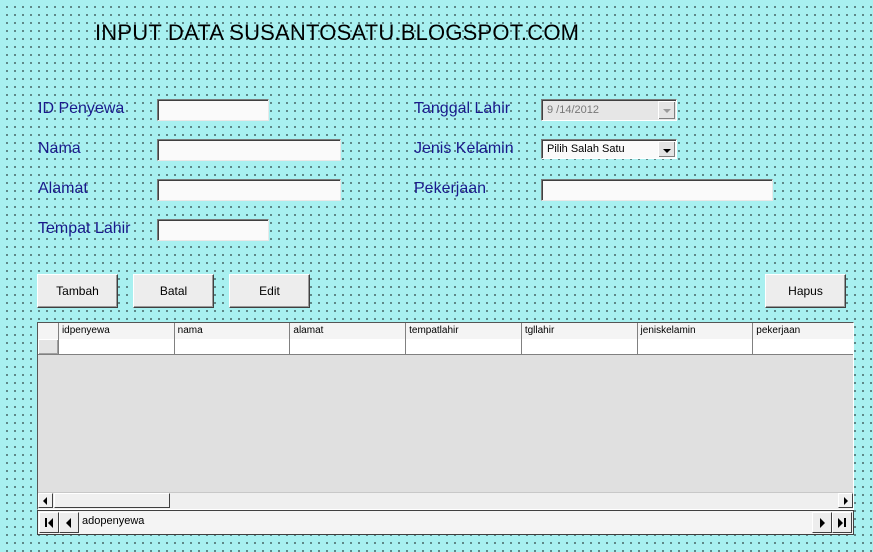  I want to click on grid-column-header: pekerjaan, so click(803, 331).